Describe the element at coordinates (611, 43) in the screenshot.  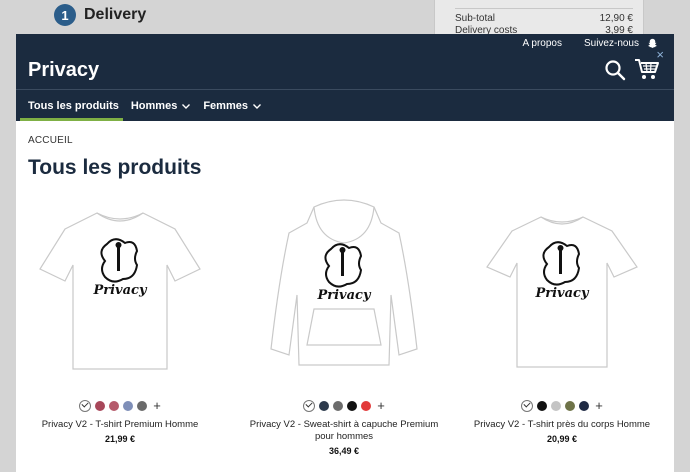
I see `follow-link: Suivez-nous` at that location.